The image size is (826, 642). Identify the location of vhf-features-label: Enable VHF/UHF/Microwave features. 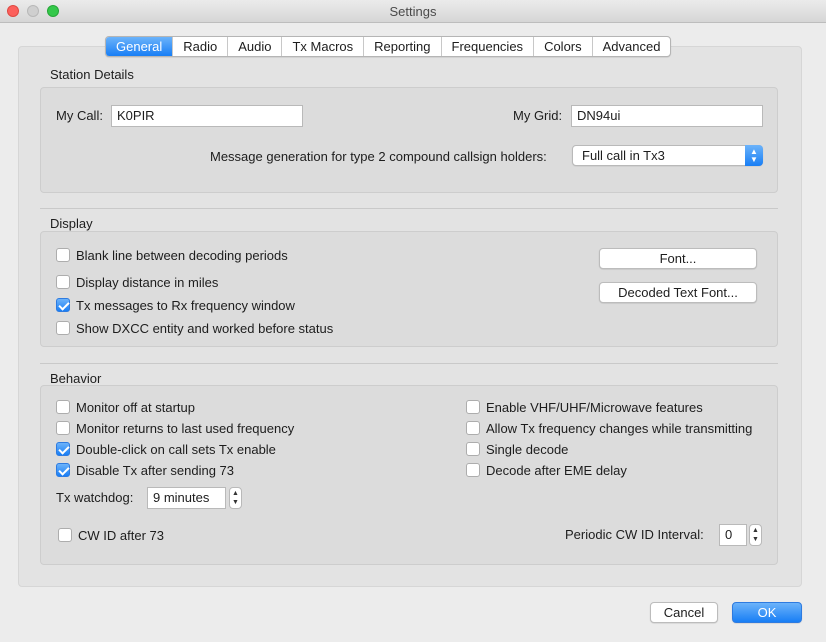
(594, 407).